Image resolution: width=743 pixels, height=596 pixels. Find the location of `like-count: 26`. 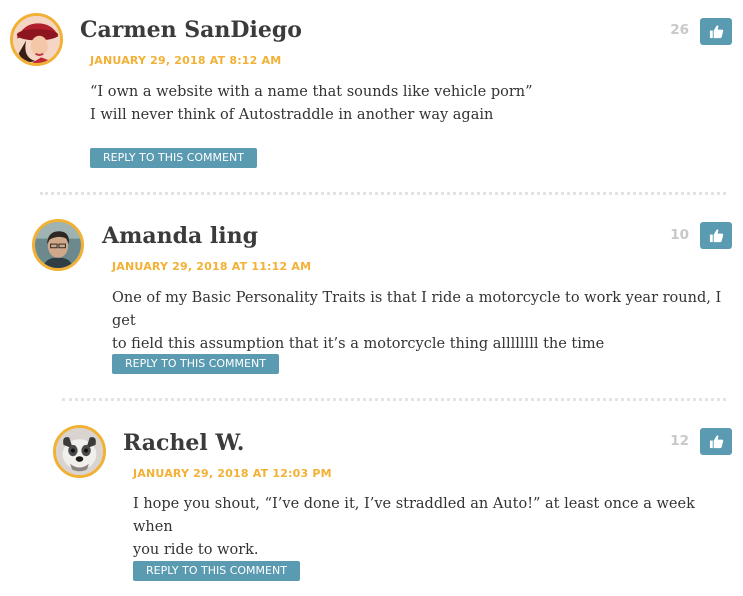

like-count: 26 is located at coordinates (679, 30).